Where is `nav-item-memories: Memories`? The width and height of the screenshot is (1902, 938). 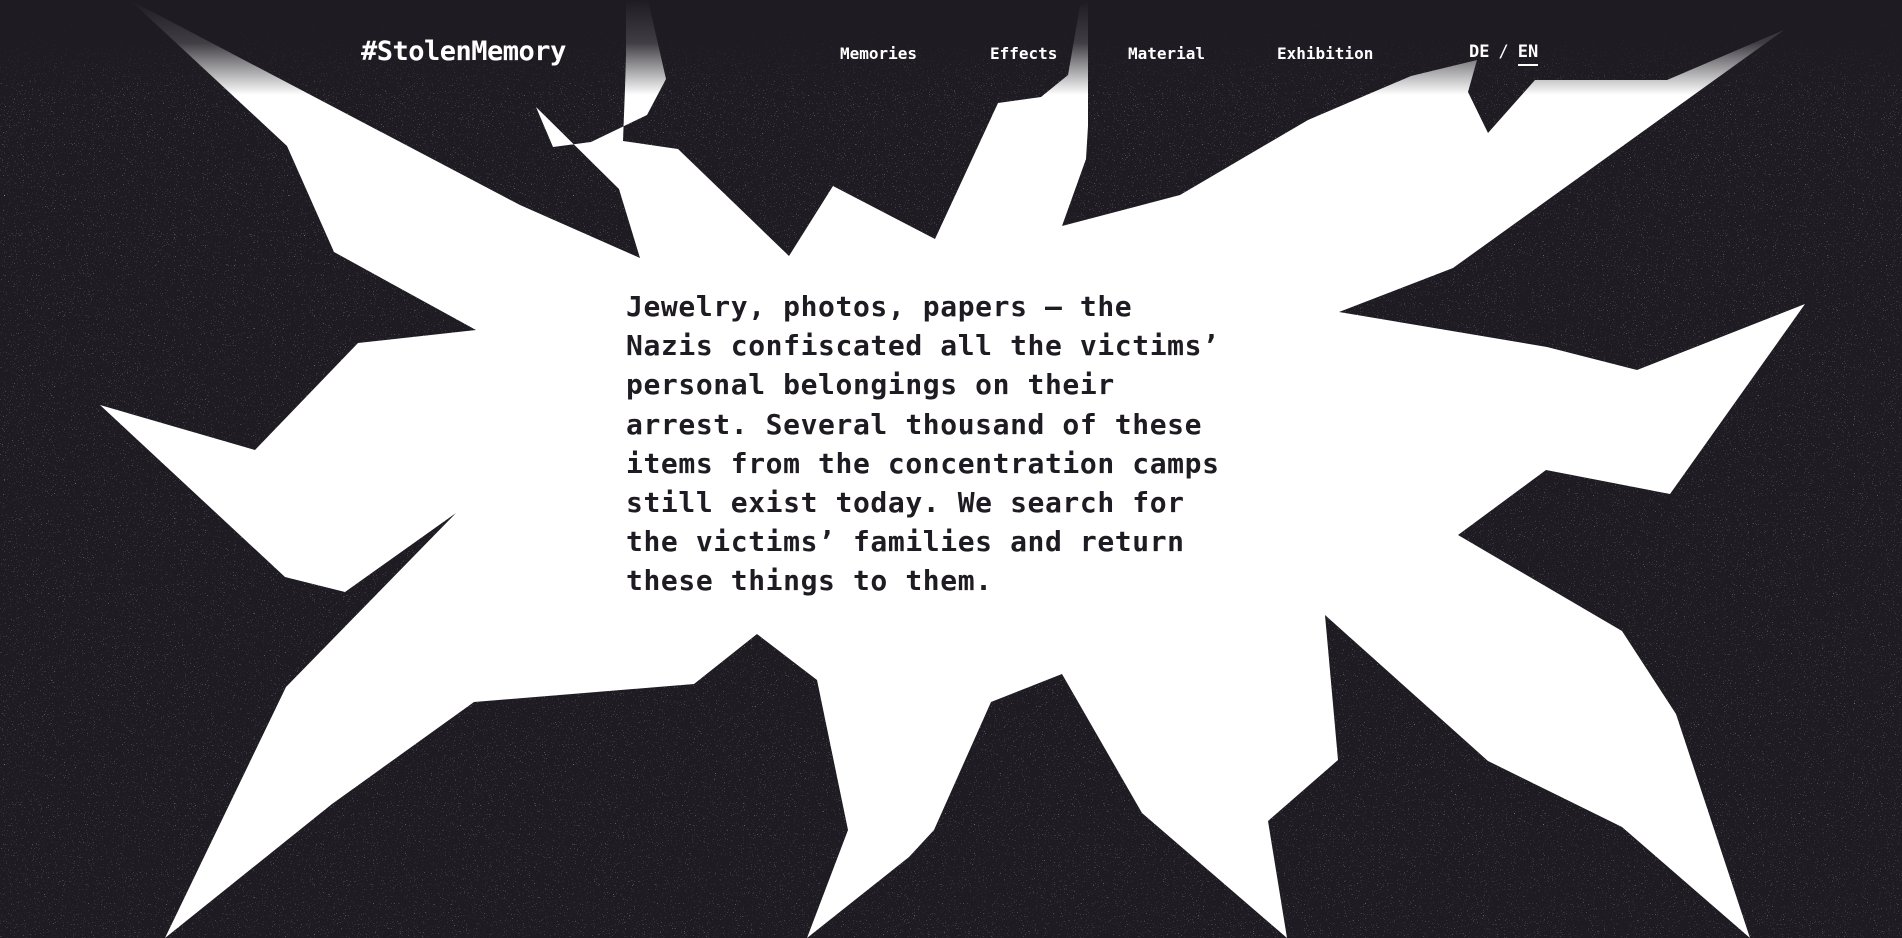
nav-item-memories: Memories is located at coordinates (878, 53).